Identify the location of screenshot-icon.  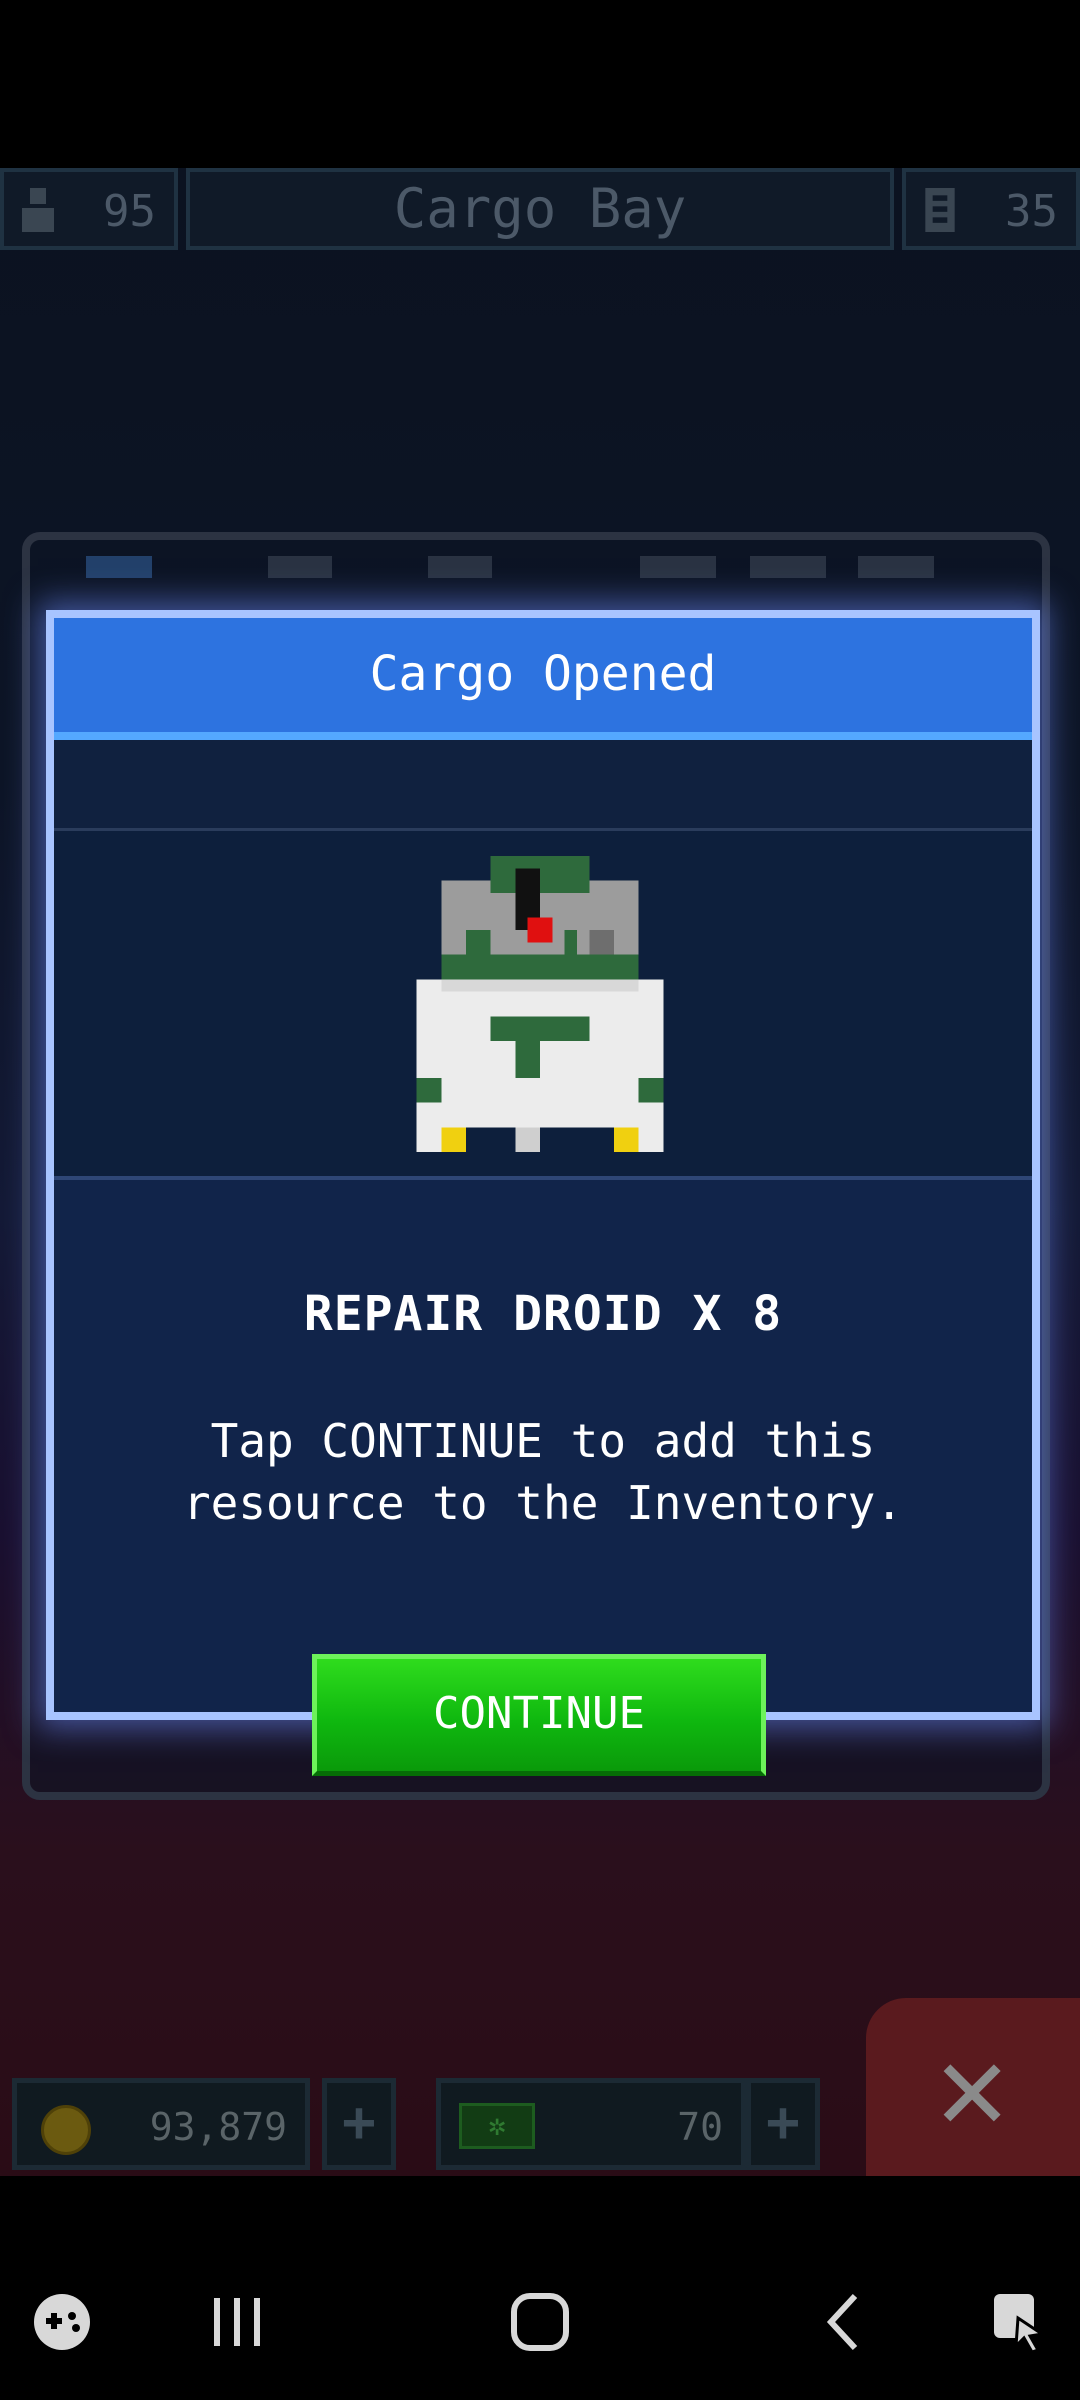
(1020, 2322).